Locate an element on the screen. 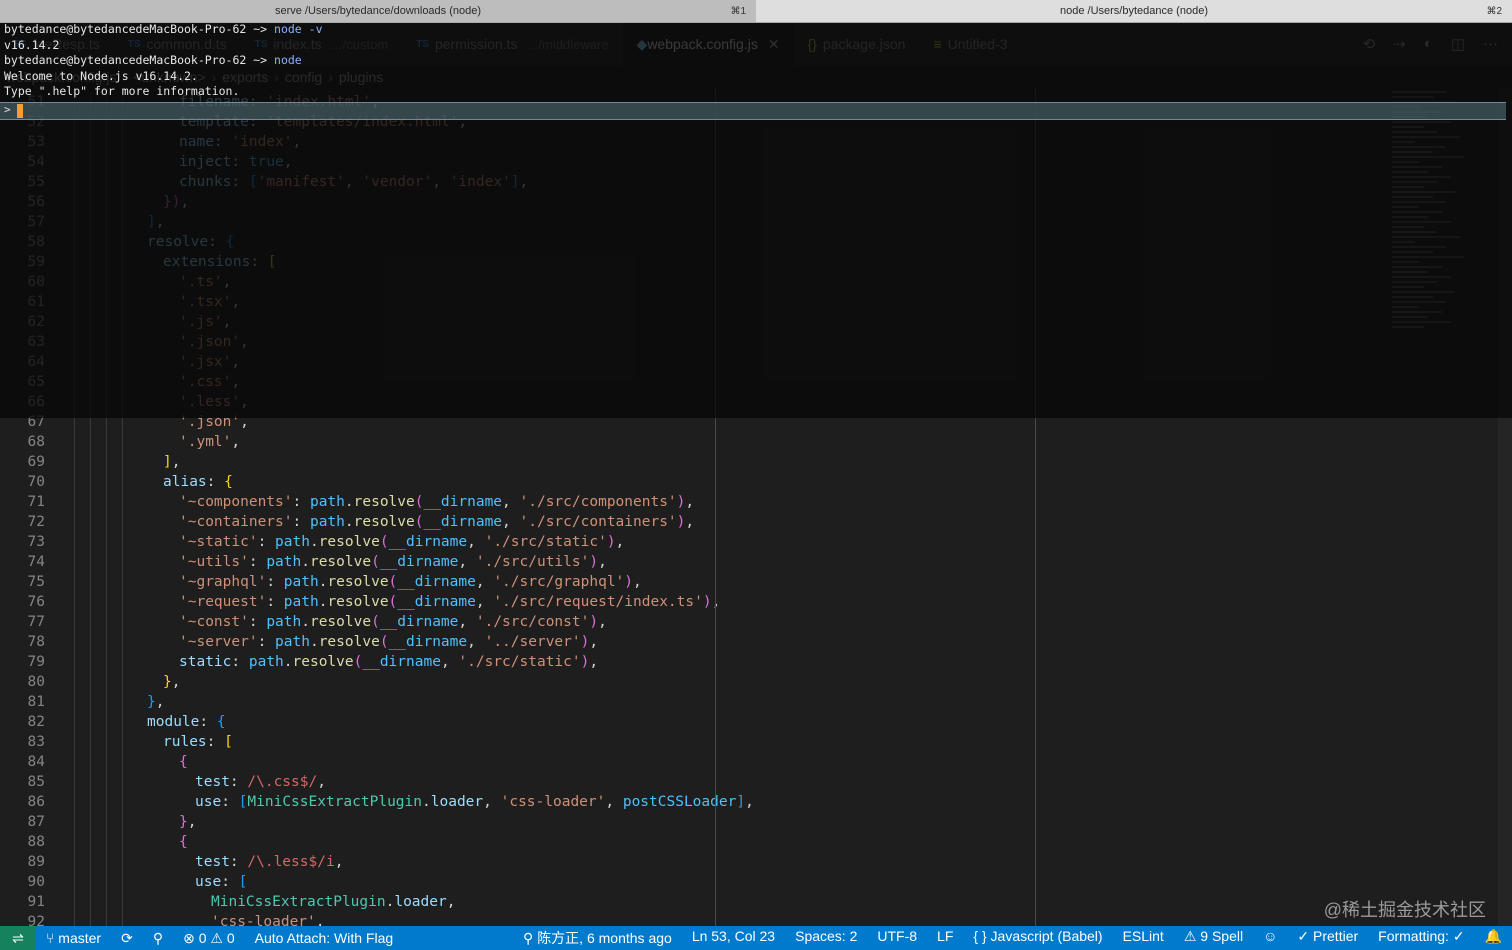  line-number: 83 is located at coordinates (36, 742).